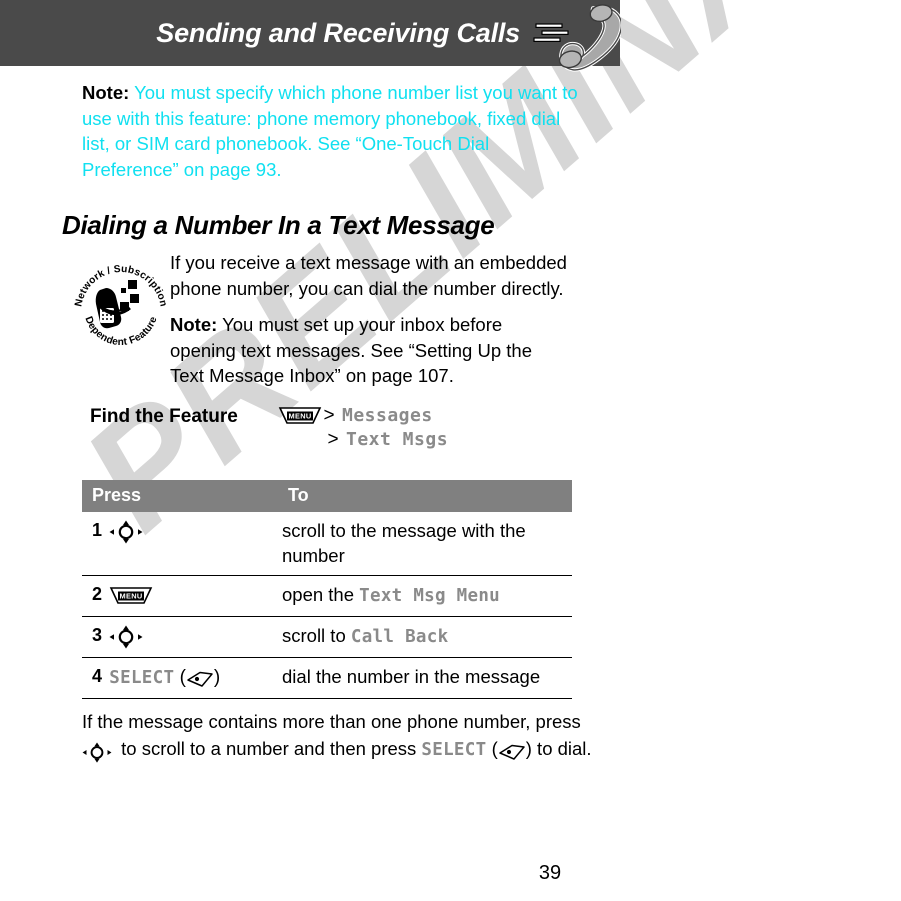 This screenshot has height=901, width=901. I want to click on network-subscription-dependent-feature-badge-icon: Network / Subscription Dependent Feature, so click(120, 306).